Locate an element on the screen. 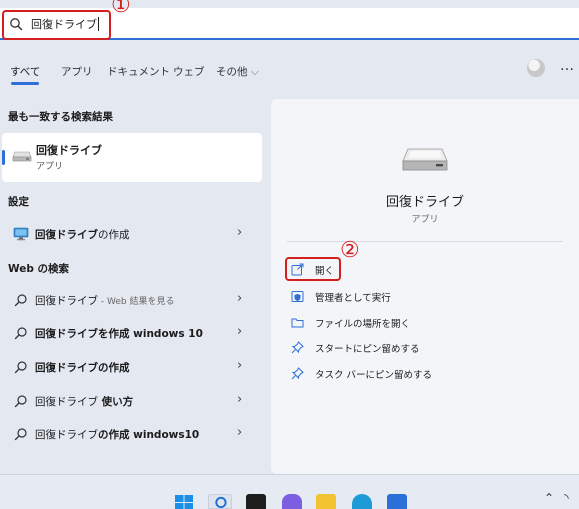 This screenshot has width=579, height=509. chat-icon is located at coordinates (292, 501).